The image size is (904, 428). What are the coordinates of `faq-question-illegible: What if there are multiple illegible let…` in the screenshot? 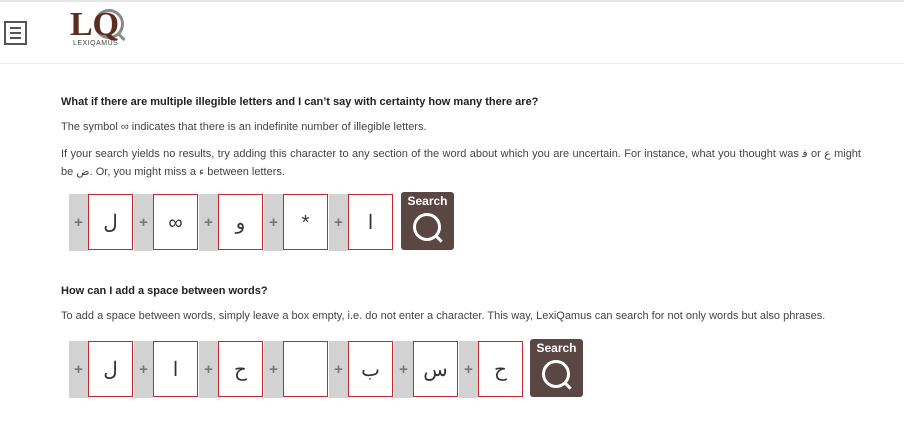 It's located at (300, 102).